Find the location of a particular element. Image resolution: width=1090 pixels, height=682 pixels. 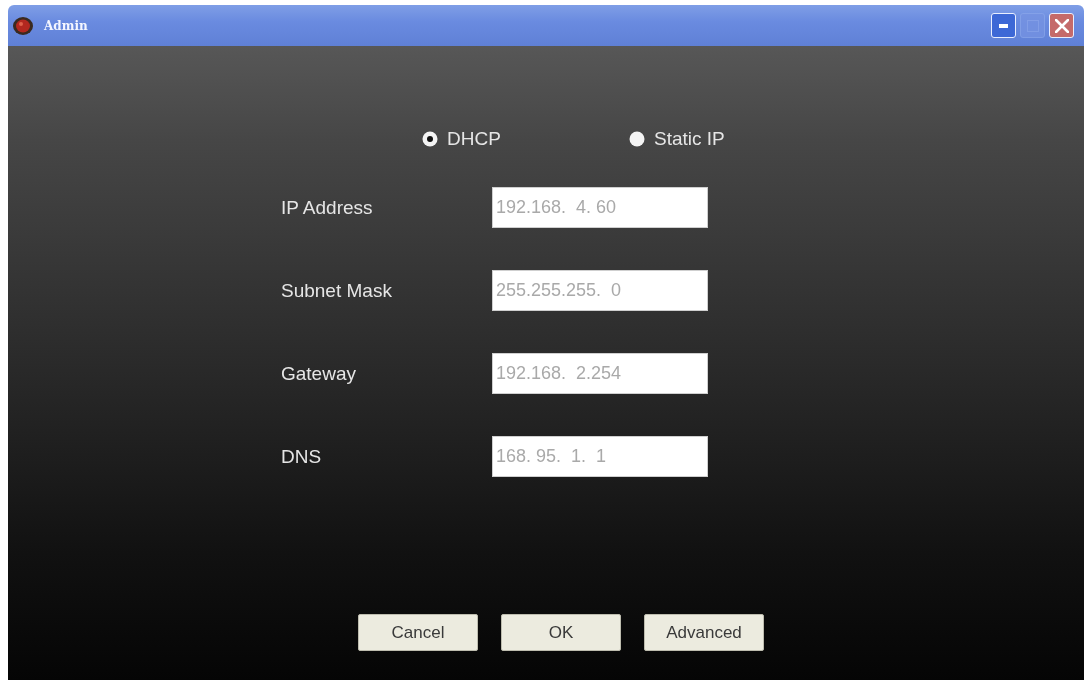

window-title: Admin is located at coordinates (66, 25).